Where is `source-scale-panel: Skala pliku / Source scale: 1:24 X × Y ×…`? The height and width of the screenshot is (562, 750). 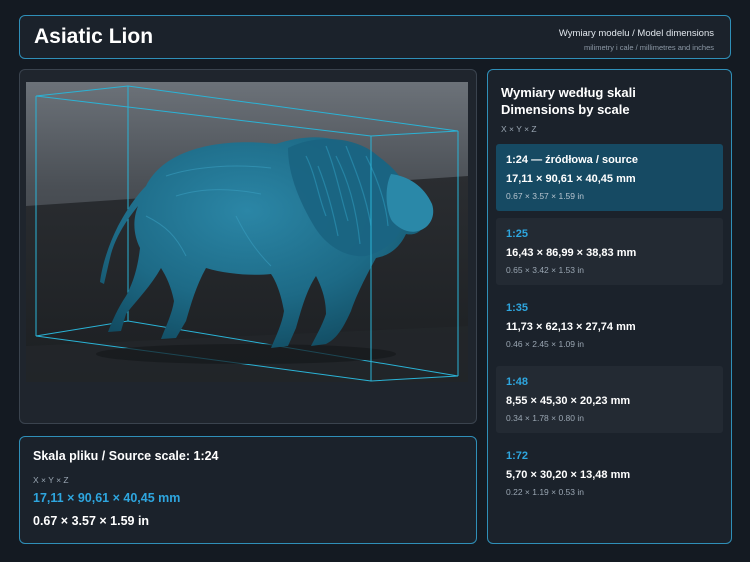
source-scale-panel: Skala pliku / Source scale: 1:24 X × Y ×… is located at coordinates (248, 490).